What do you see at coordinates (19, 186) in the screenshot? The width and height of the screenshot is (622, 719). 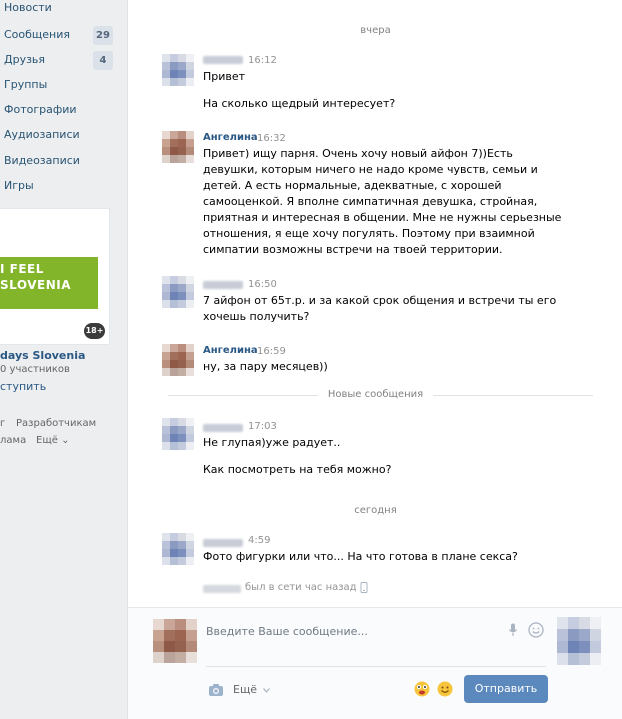 I see `sidebar-item-games: Игры` at bounding box center [19, 186].